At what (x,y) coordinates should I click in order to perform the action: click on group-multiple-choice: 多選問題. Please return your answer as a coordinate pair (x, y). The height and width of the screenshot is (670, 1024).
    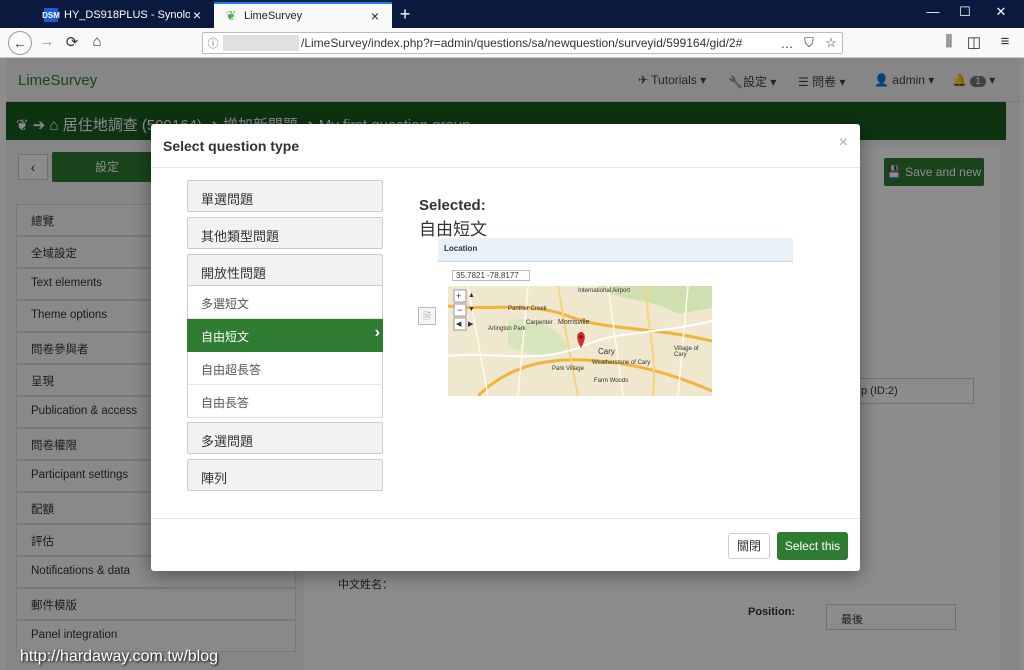
    Looking at the image, I should click on (285, 438).